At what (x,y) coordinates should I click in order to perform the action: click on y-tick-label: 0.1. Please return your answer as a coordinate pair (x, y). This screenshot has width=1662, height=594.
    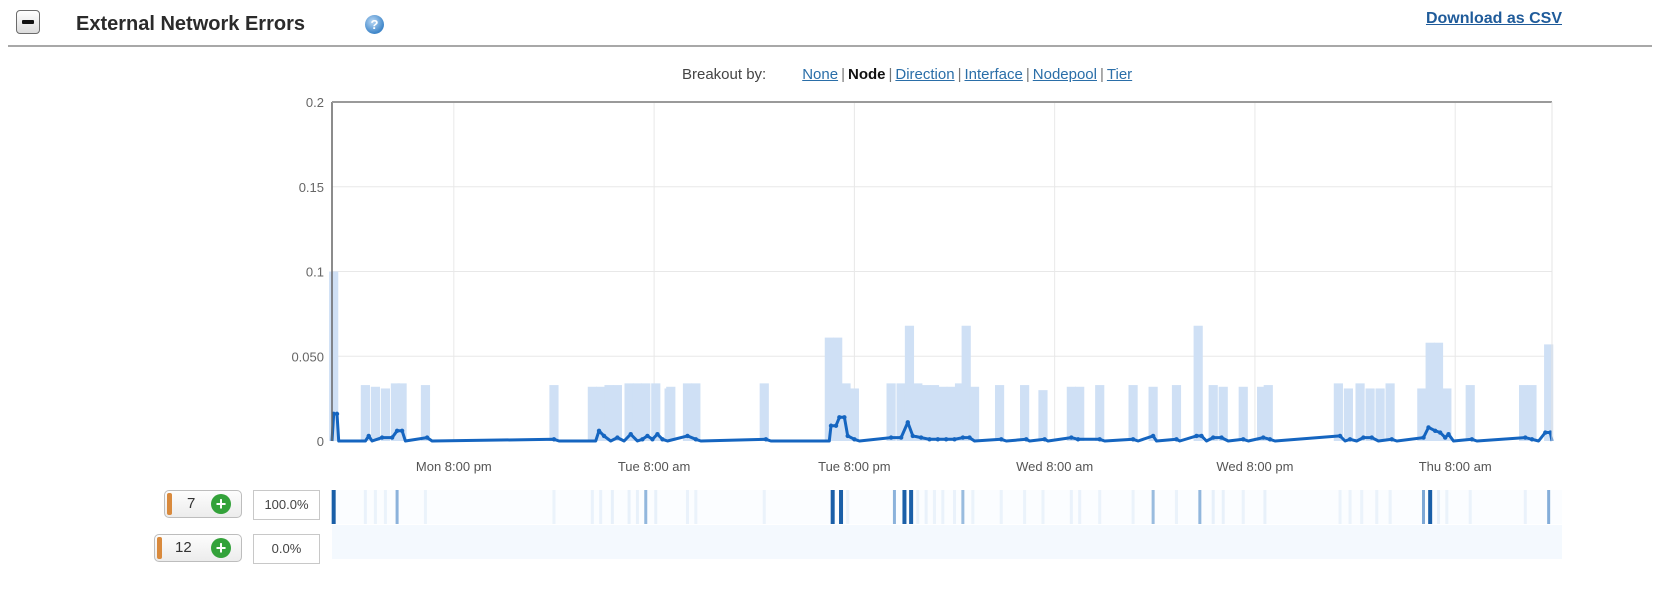
    Looking at the image, I should click on (315, 272).